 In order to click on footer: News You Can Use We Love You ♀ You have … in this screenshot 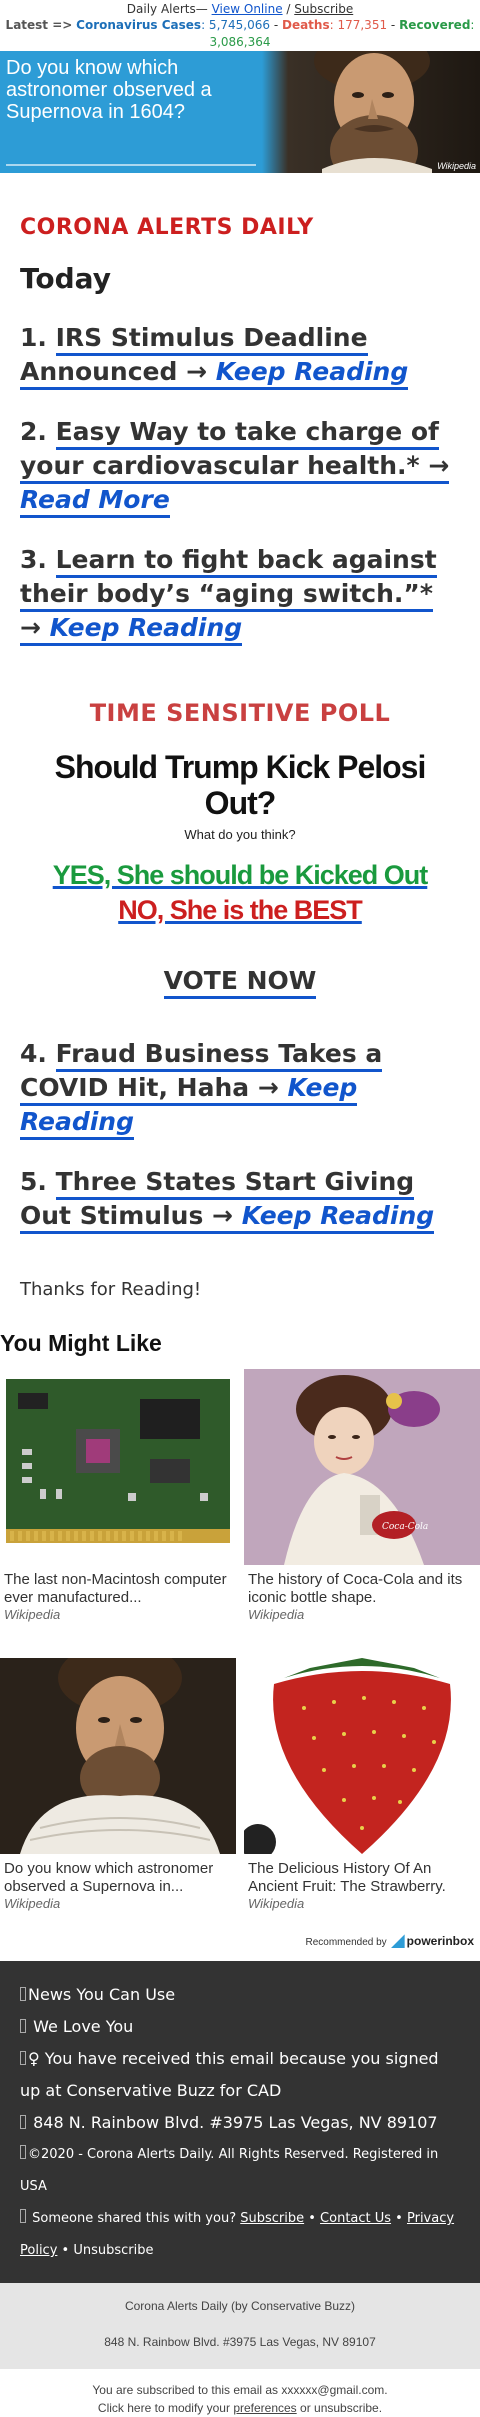, I will do `click(240, 2122)`.